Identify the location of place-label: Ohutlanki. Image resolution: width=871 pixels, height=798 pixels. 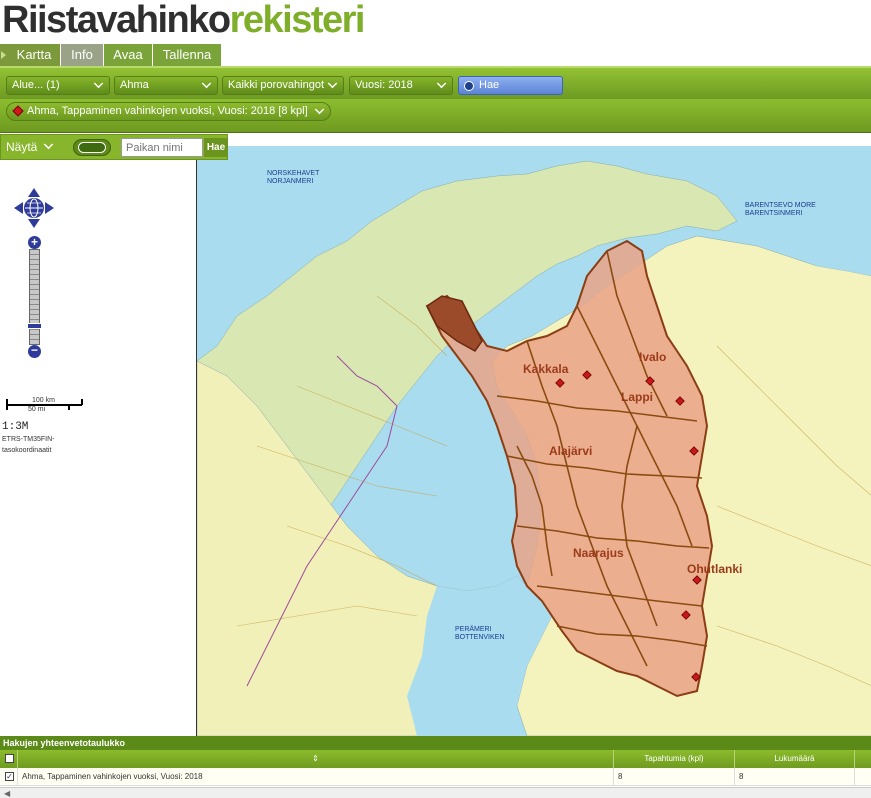
(715, 569).